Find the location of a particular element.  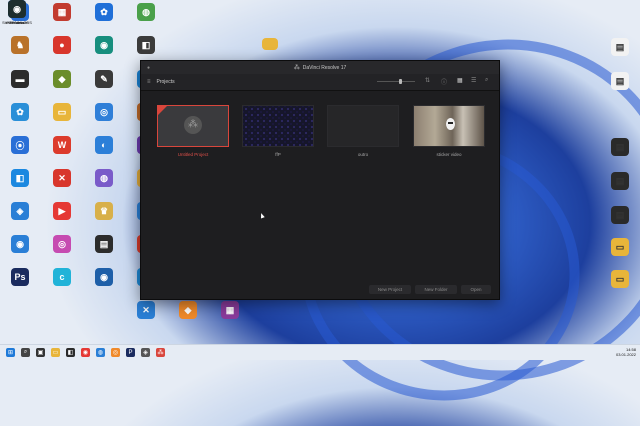

folder-icon is located at coordinates (270, 44).